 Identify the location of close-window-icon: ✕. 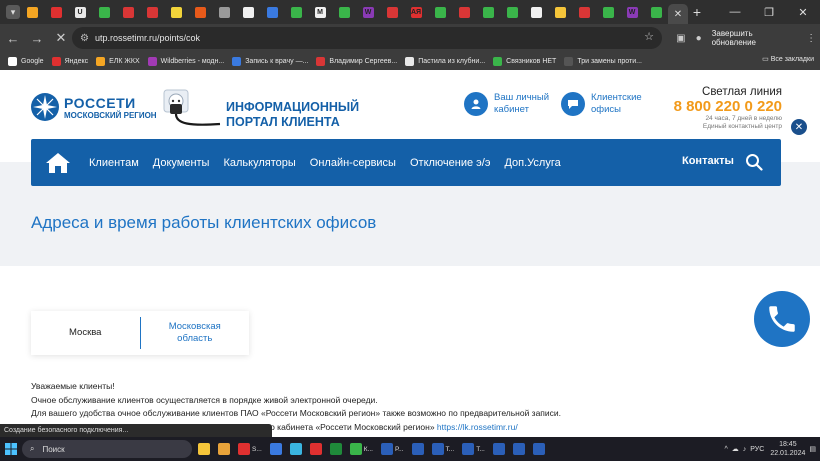
(803, 12).